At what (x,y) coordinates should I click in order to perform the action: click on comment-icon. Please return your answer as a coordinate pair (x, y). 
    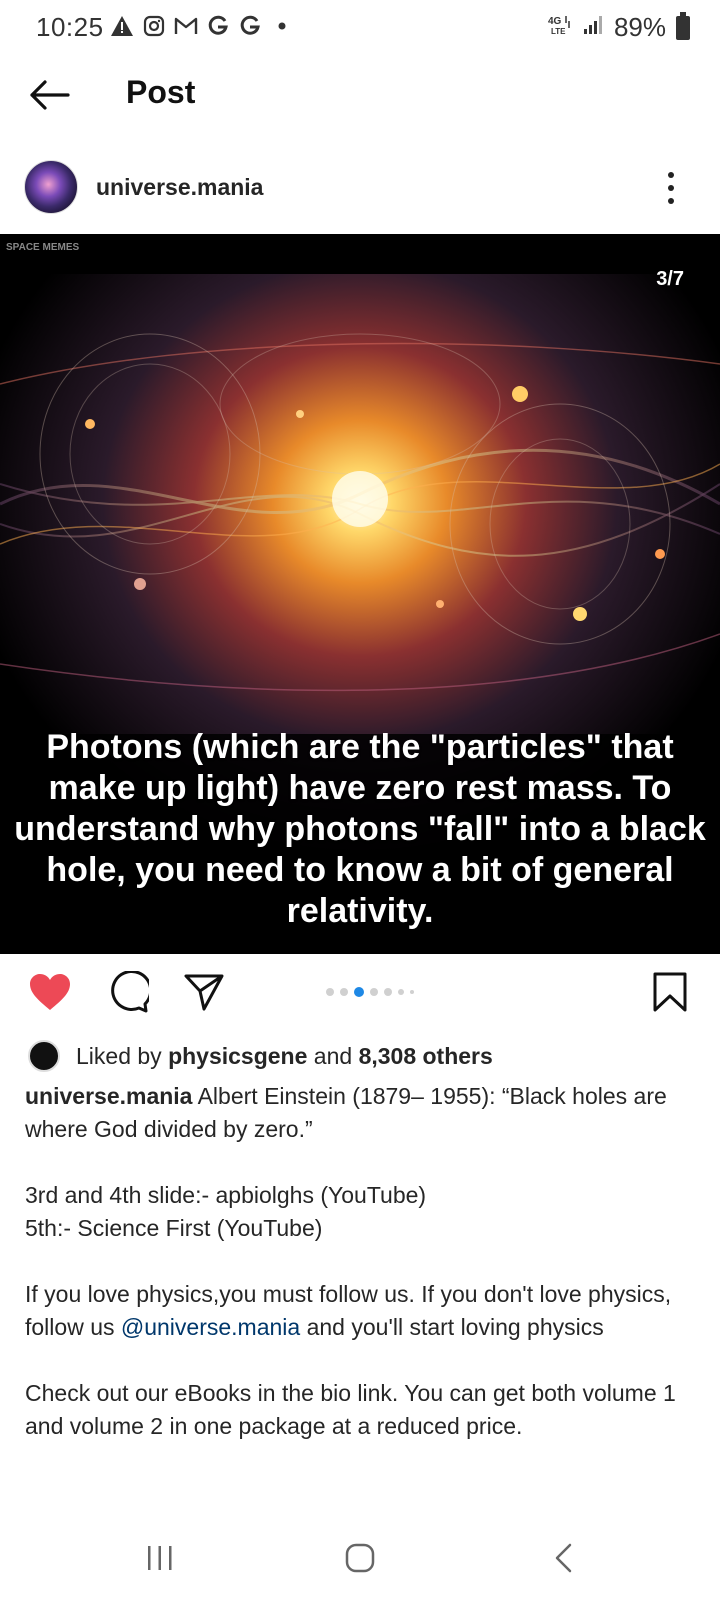
    Looking at the image, I should click on (130, 992).